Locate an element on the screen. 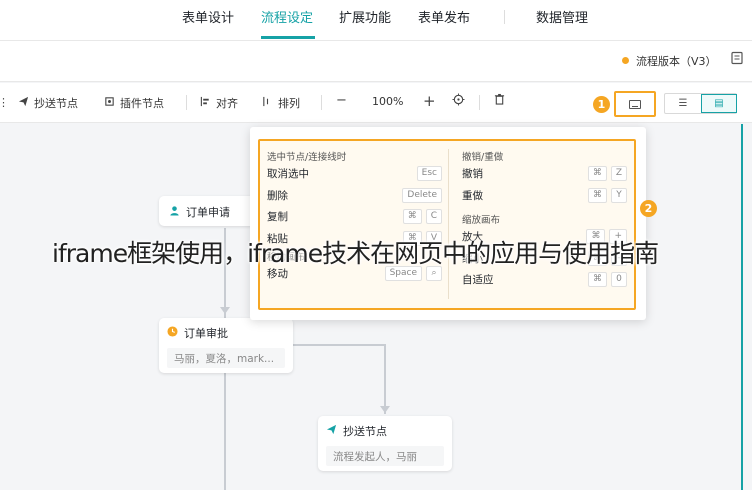 This screenshot has height=490, width=752. shortcut-keys: Esc is located at coordinates (429, 173).